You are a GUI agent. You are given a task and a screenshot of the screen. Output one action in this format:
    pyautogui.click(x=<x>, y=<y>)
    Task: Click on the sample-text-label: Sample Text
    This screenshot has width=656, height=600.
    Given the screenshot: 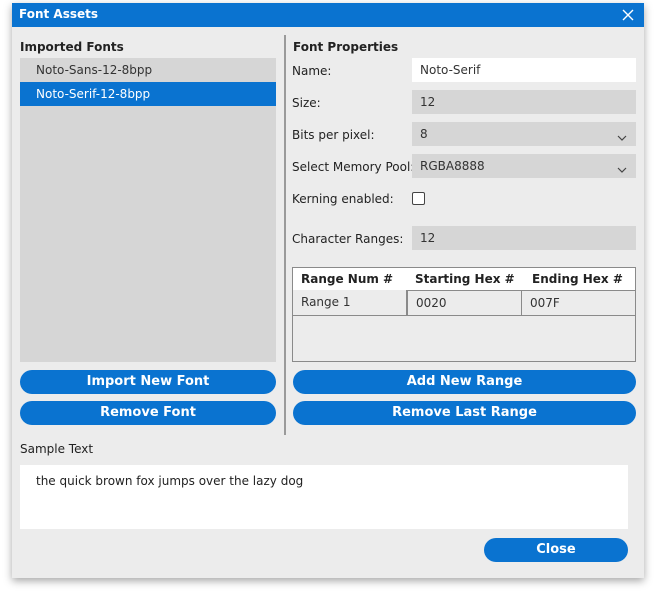 What is the action you would take?
    pyautogui.click(x=57, y=449)
    